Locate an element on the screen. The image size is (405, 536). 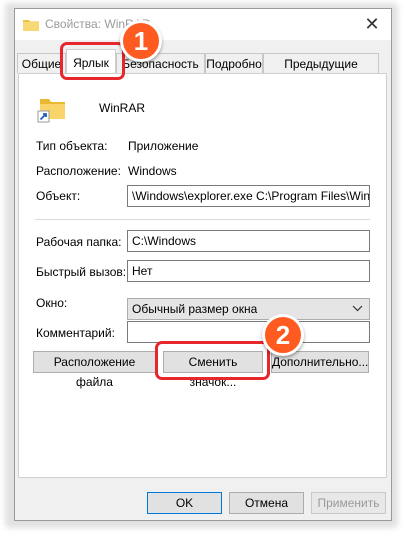
tab-details: Подробно is located at coordinates (234, 63).